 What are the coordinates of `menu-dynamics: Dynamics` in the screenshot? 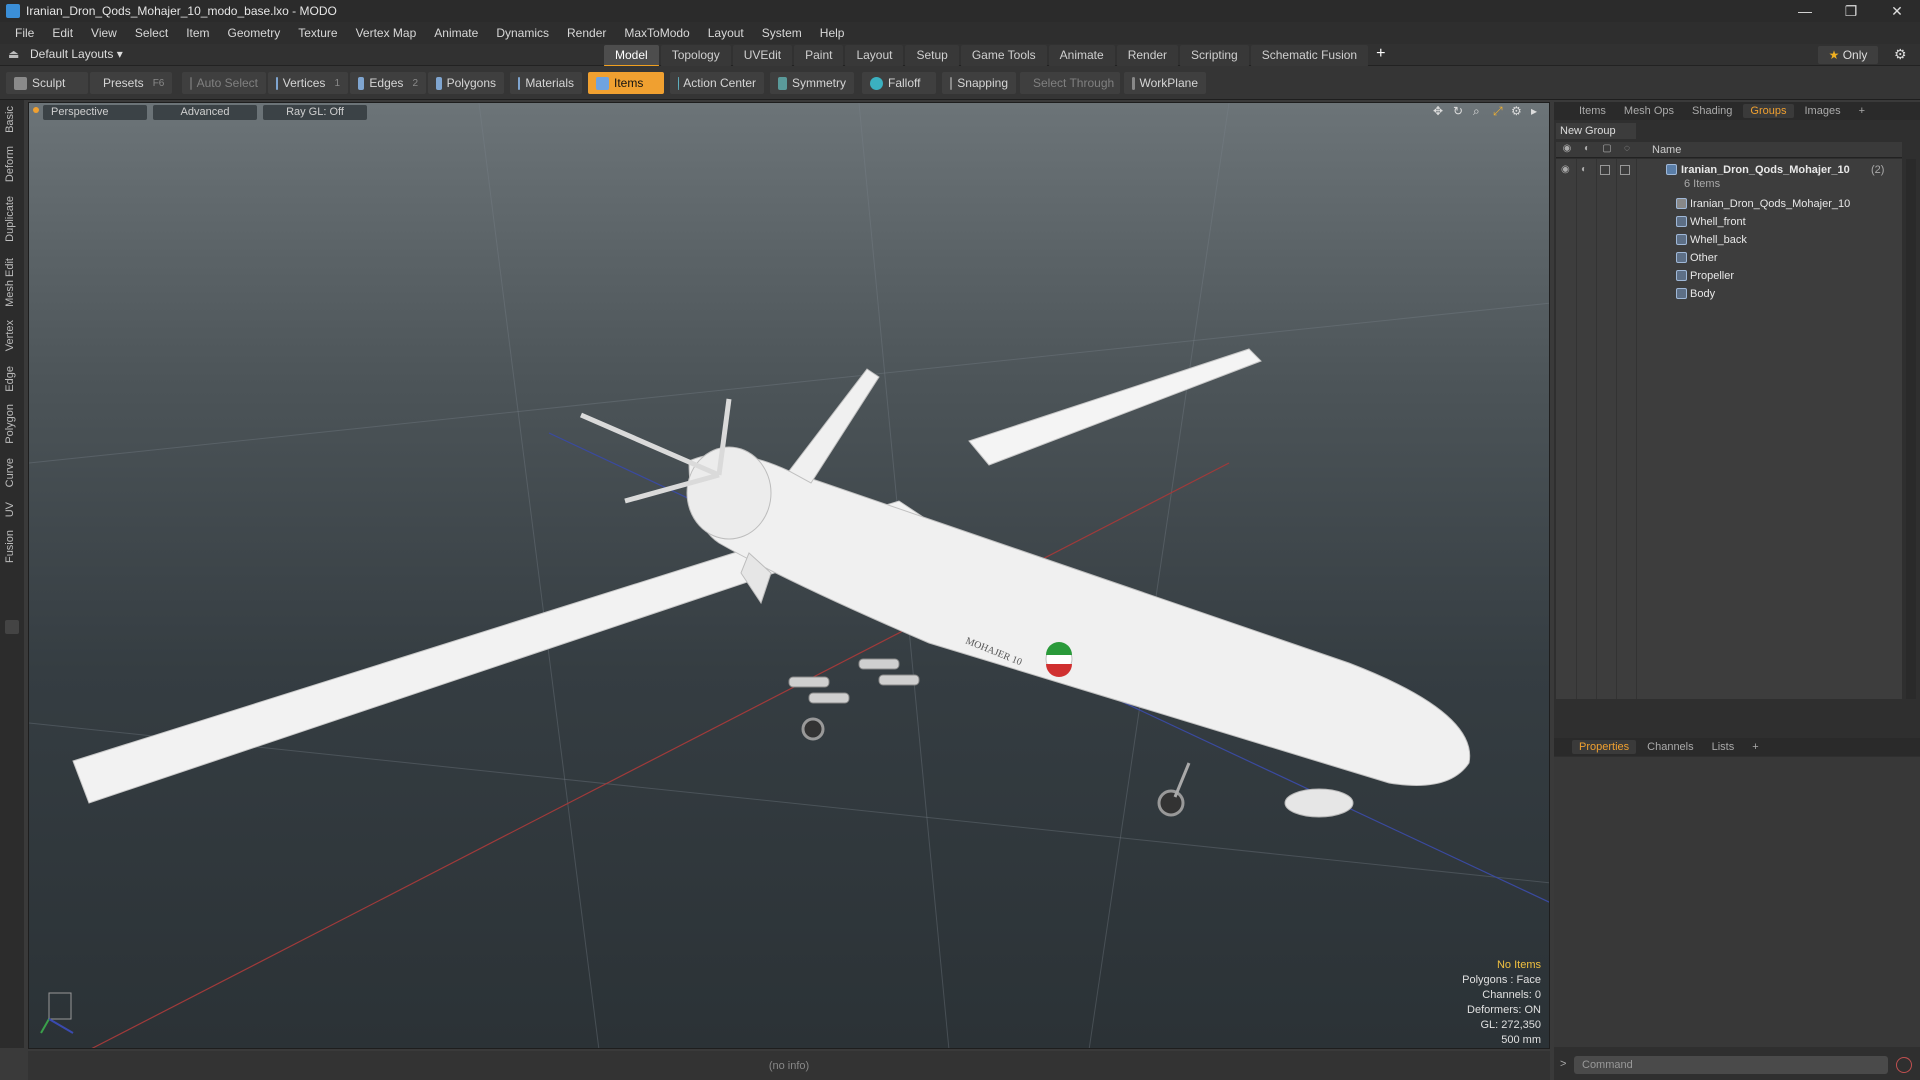 It's located at (522, 33).